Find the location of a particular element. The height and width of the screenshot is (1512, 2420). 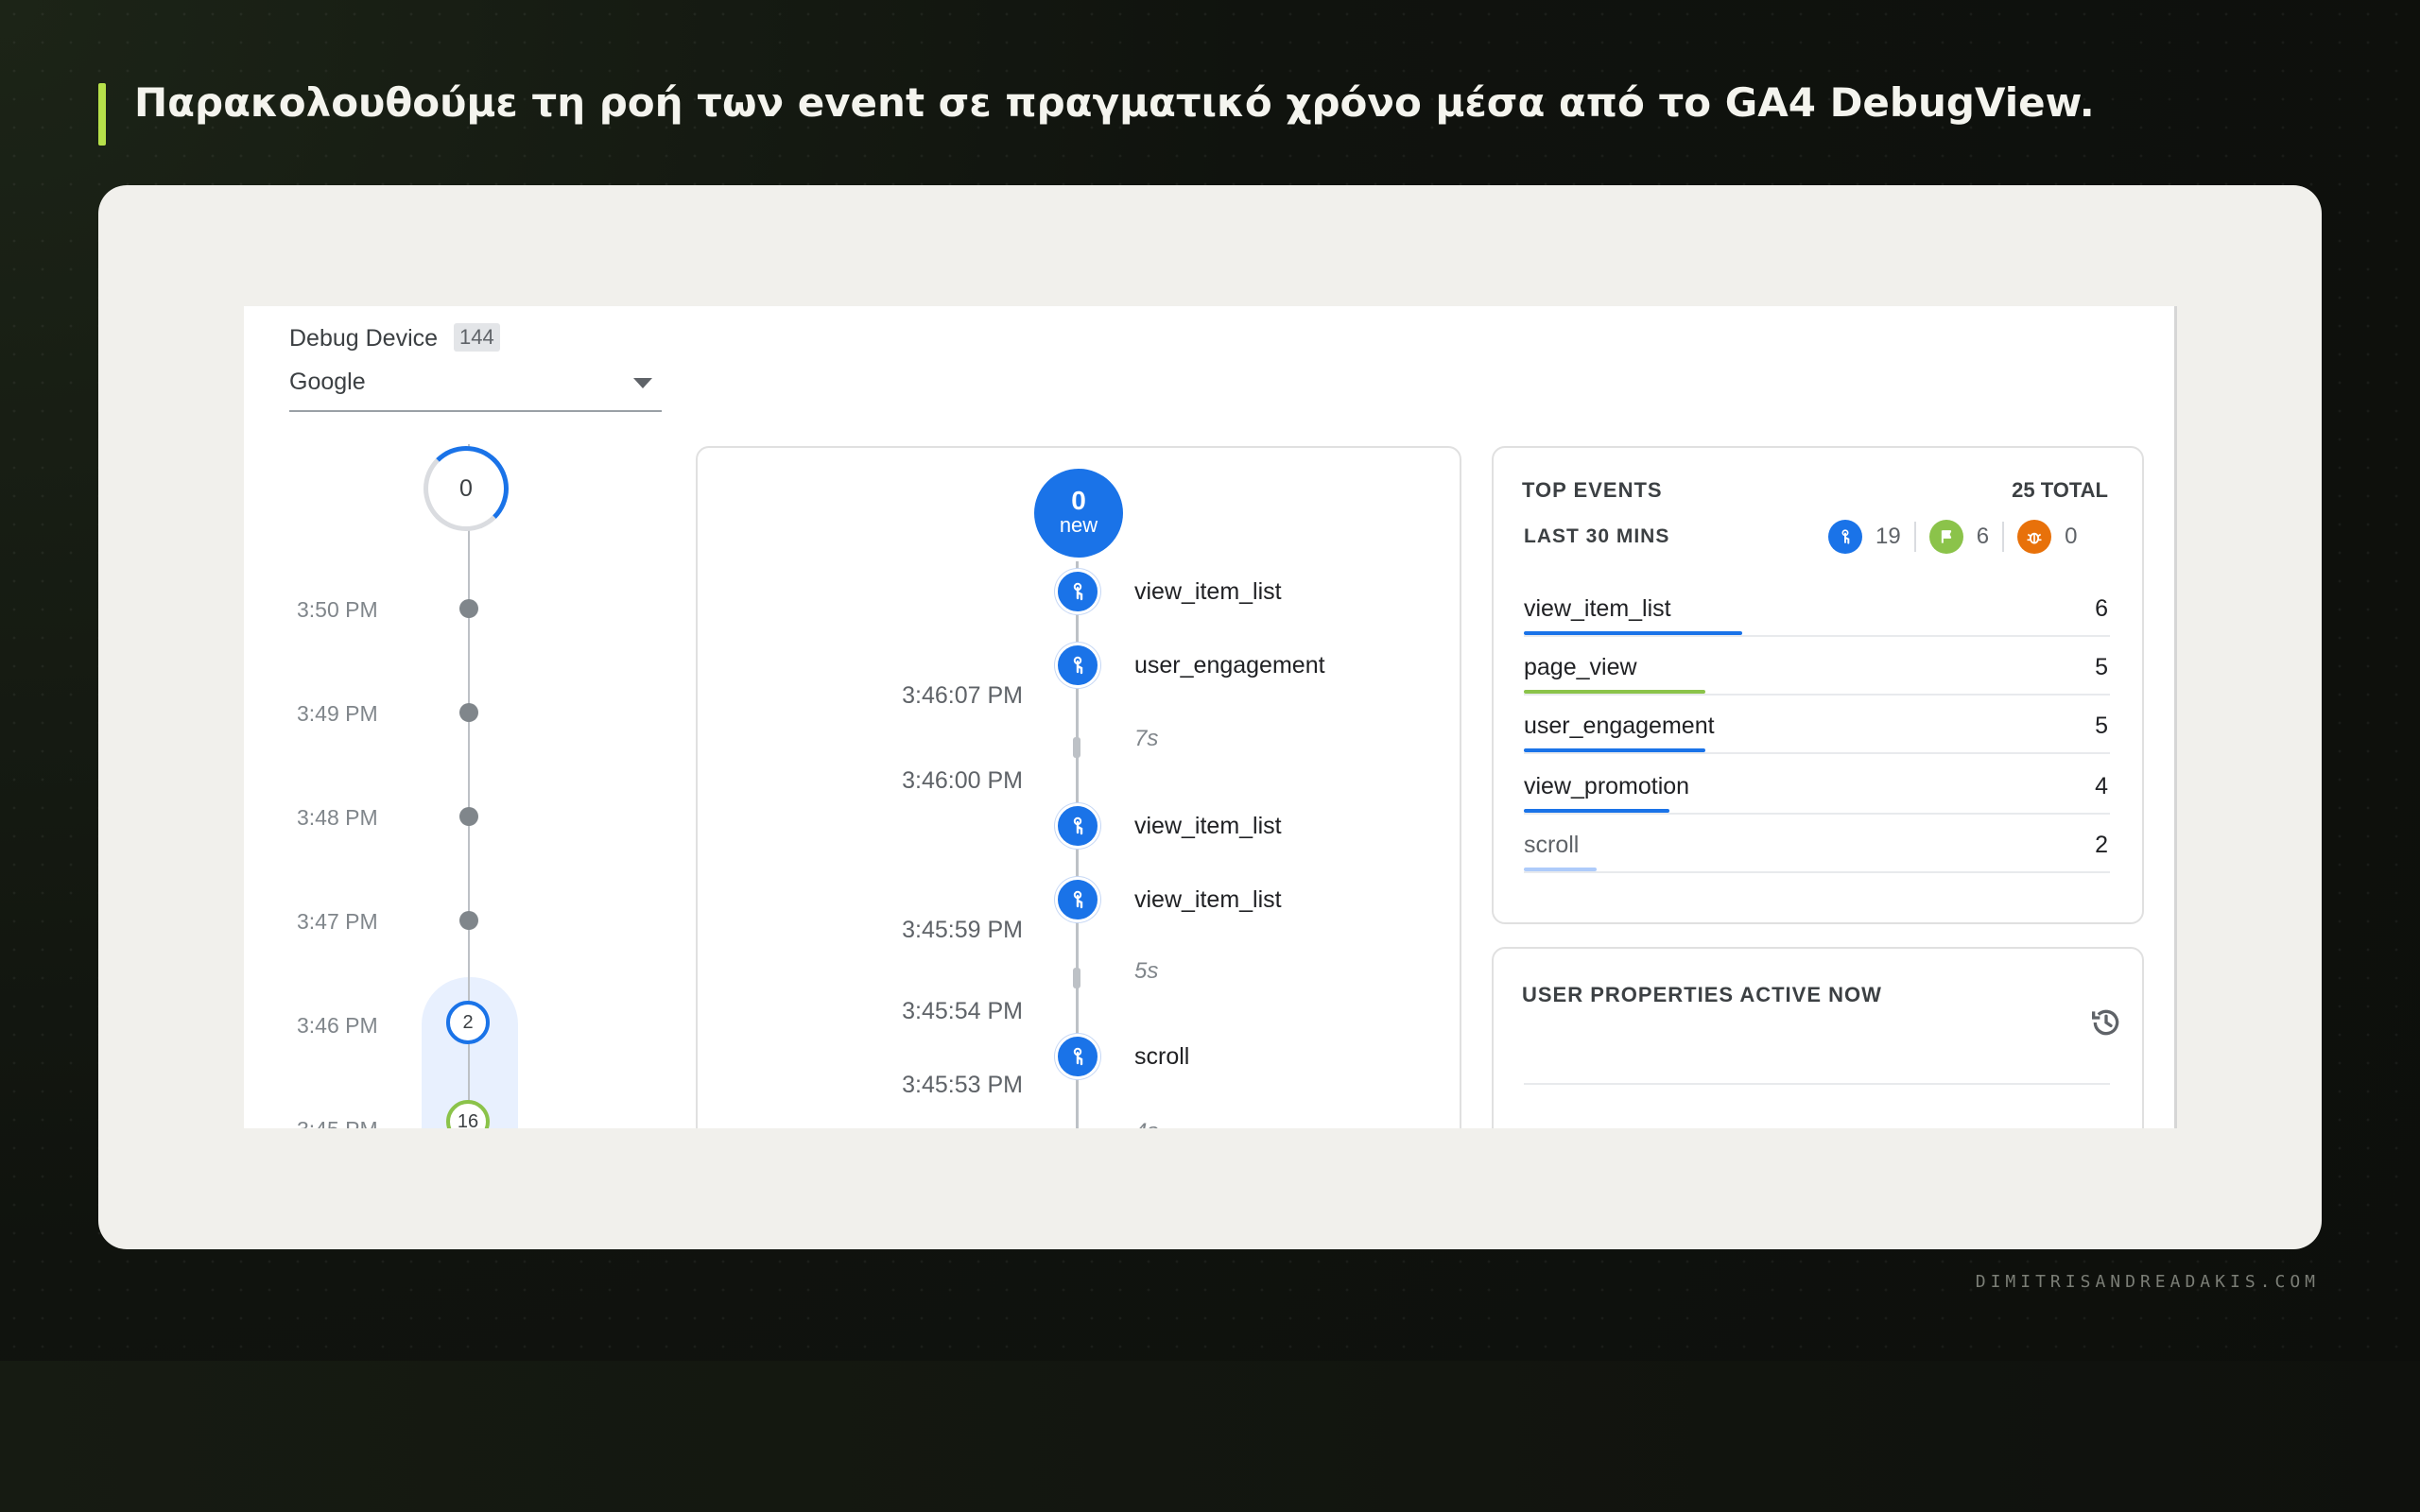

stream-timestamp: 3:46:00 PM is located at coordinates (963, 780).